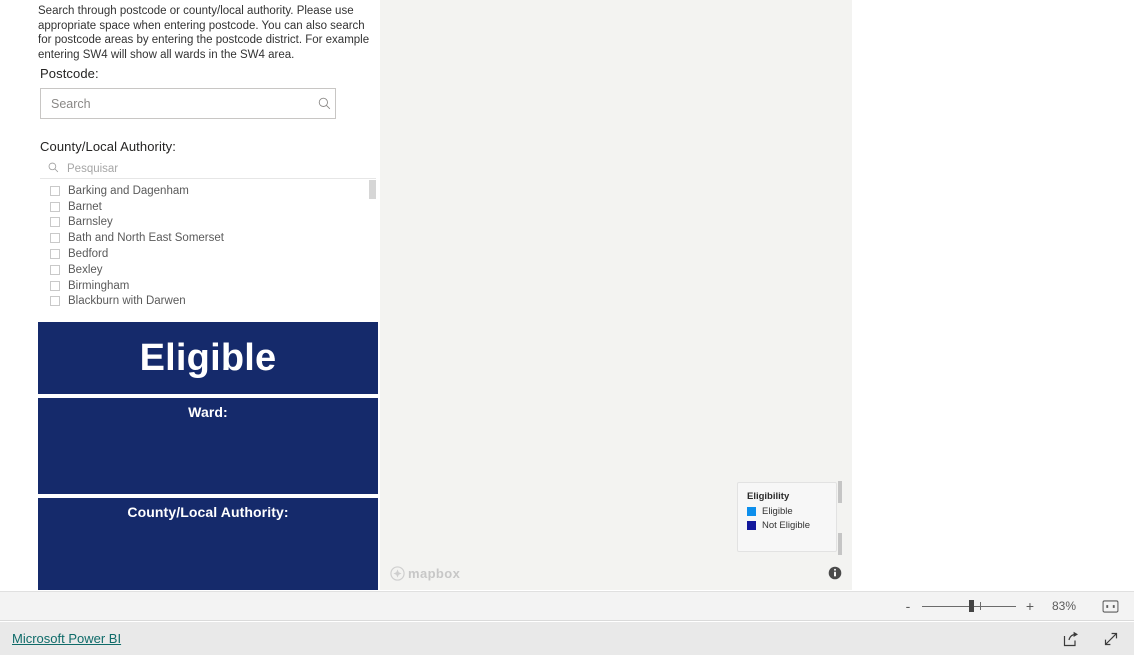 The image size is (1134, 655). I want to click on list-item-label: Birmingham, so click(99, 285).